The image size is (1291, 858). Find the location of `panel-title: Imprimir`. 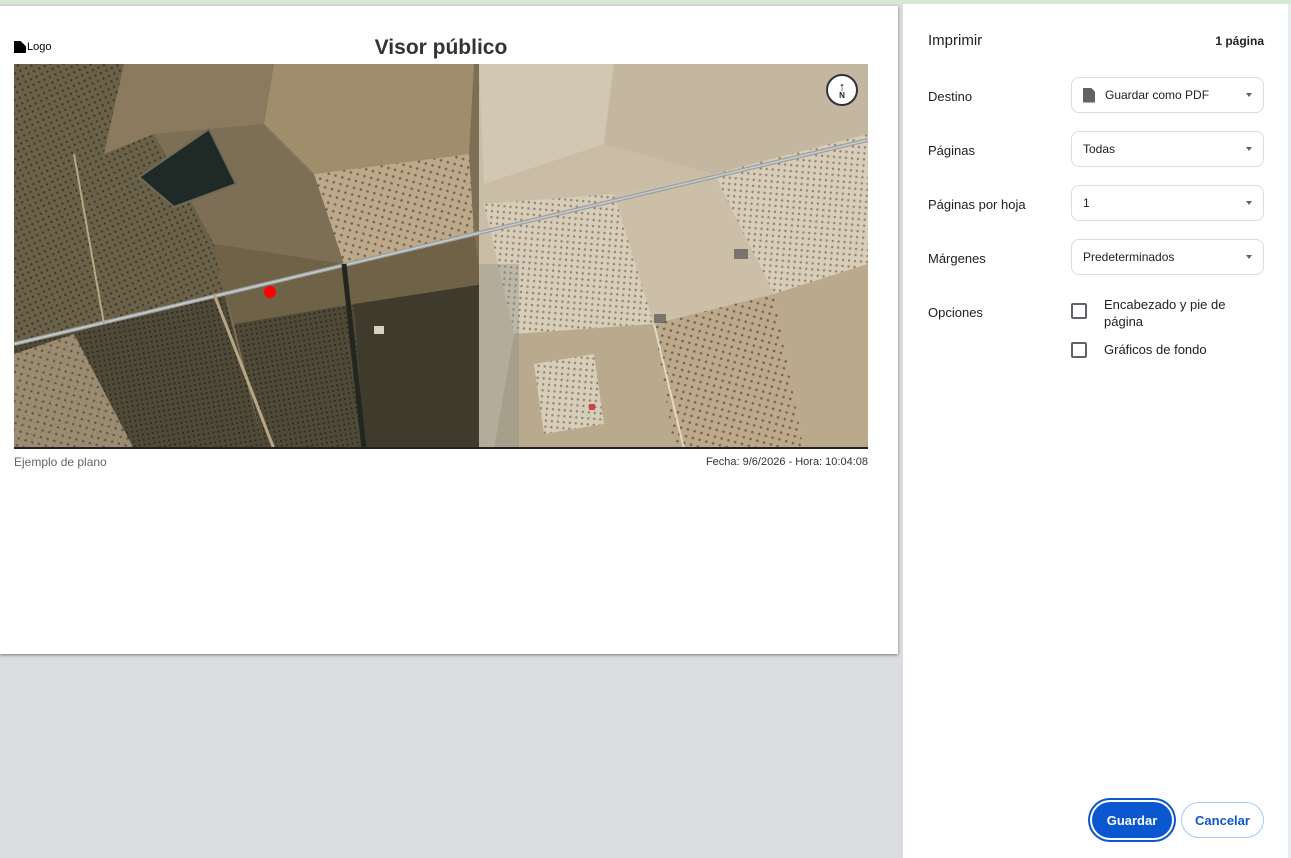

panel-title: Imprimir is located at coordinates (955, 40).